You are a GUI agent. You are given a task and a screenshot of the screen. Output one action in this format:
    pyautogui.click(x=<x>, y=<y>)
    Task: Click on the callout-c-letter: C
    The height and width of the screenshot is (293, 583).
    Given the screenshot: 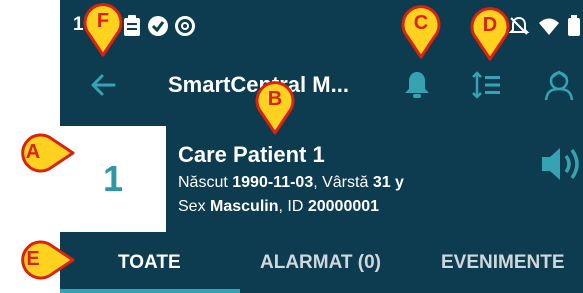 What is the action you would take?
    pyautogui.click(x=421, y=23)
    